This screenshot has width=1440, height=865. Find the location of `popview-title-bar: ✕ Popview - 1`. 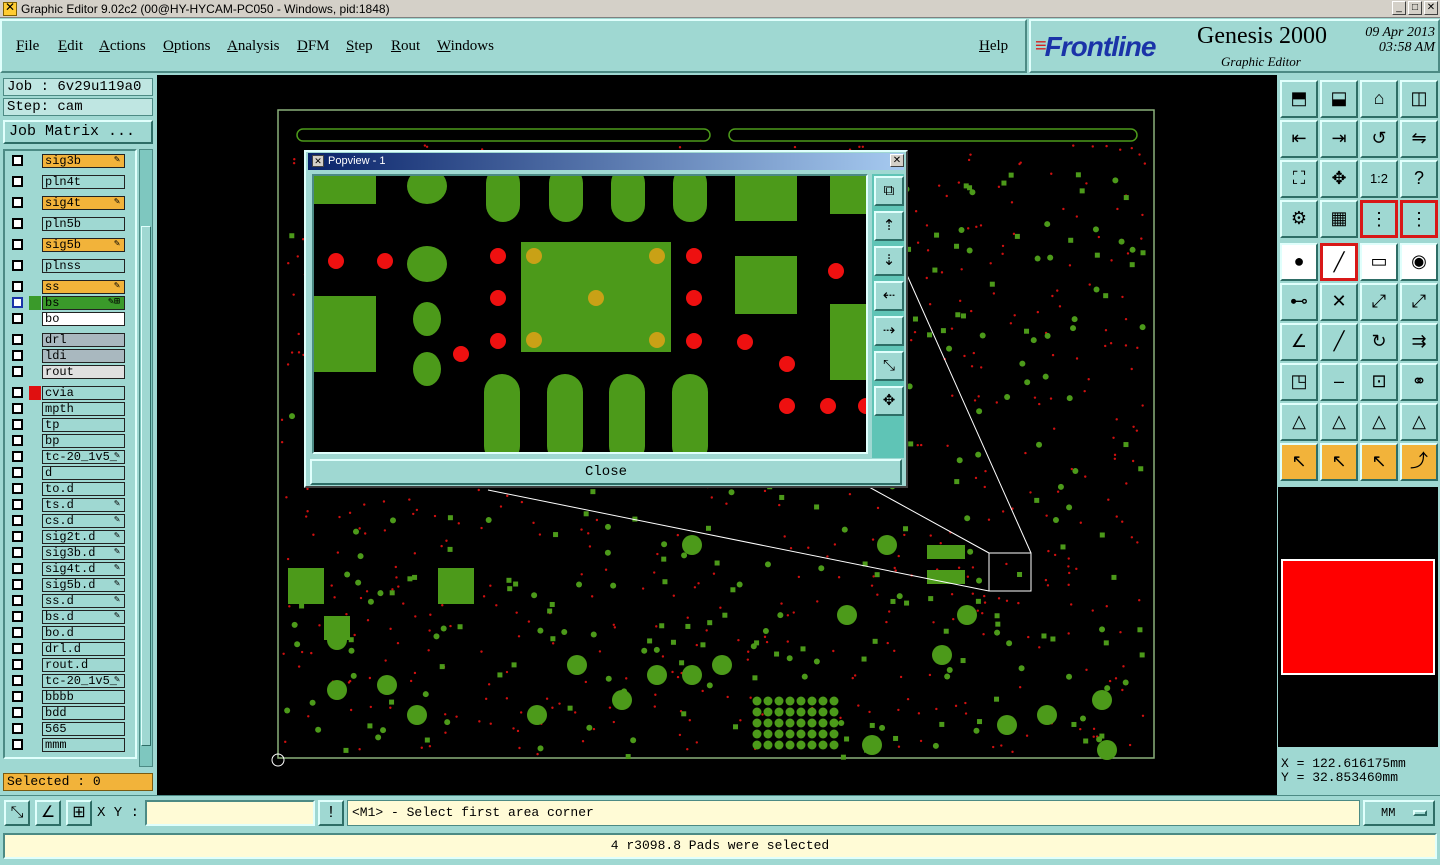

popview-title-bar: ✕ Popview - 1 is located at coordinates (606, 161).